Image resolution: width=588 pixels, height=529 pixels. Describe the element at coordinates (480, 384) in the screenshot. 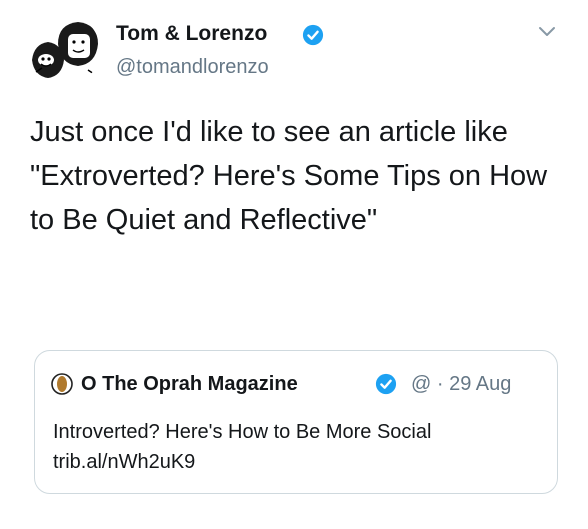

I see `quoted-date: 29 Aug` at that location.